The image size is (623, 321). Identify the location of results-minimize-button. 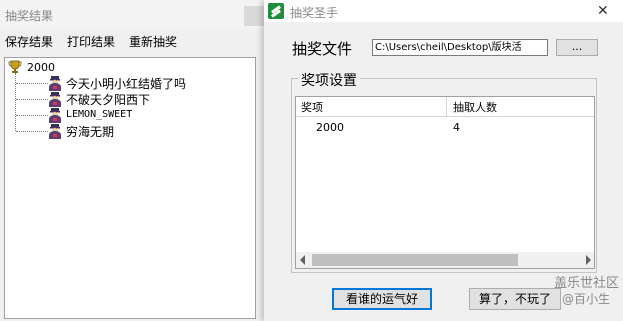
(254, 16).